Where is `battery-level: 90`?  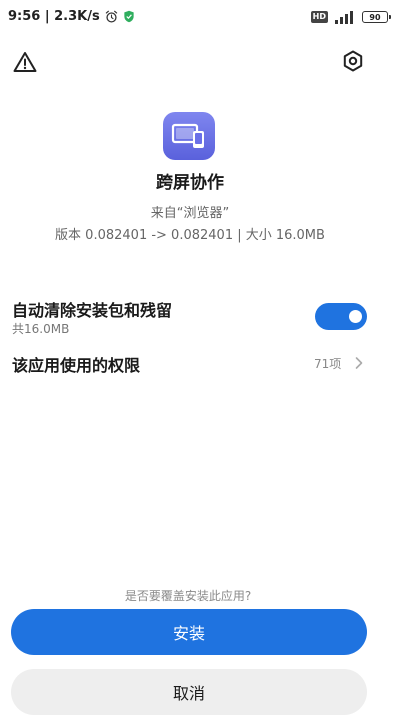 battery-level: 90 is located at coordinates (375, 17).